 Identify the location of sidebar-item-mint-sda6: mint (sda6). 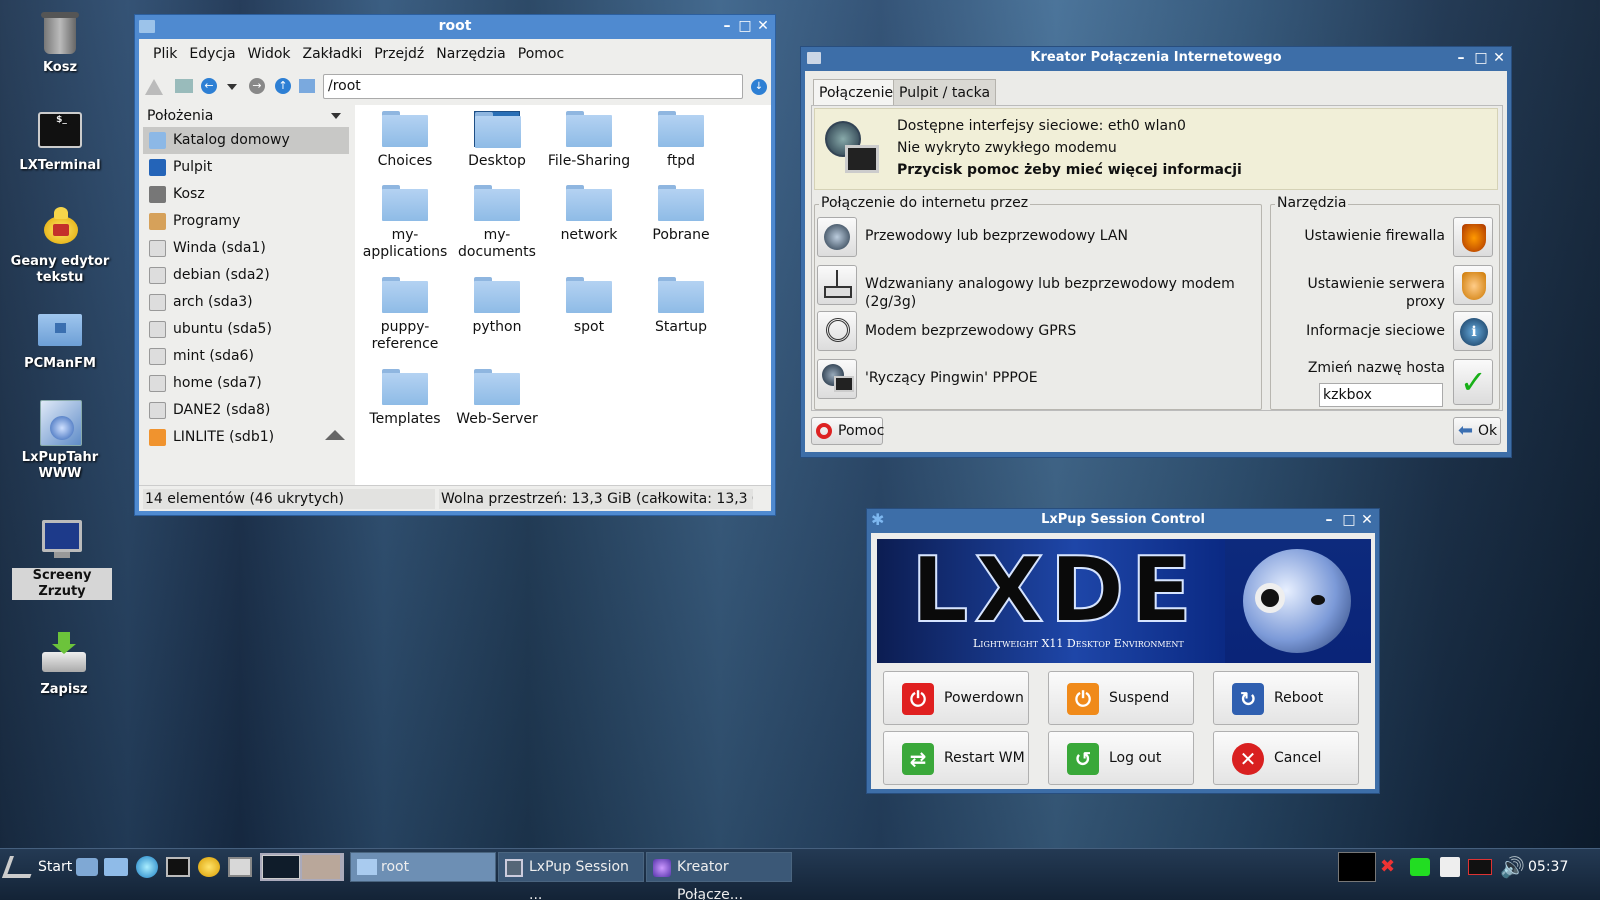
(246, 356).